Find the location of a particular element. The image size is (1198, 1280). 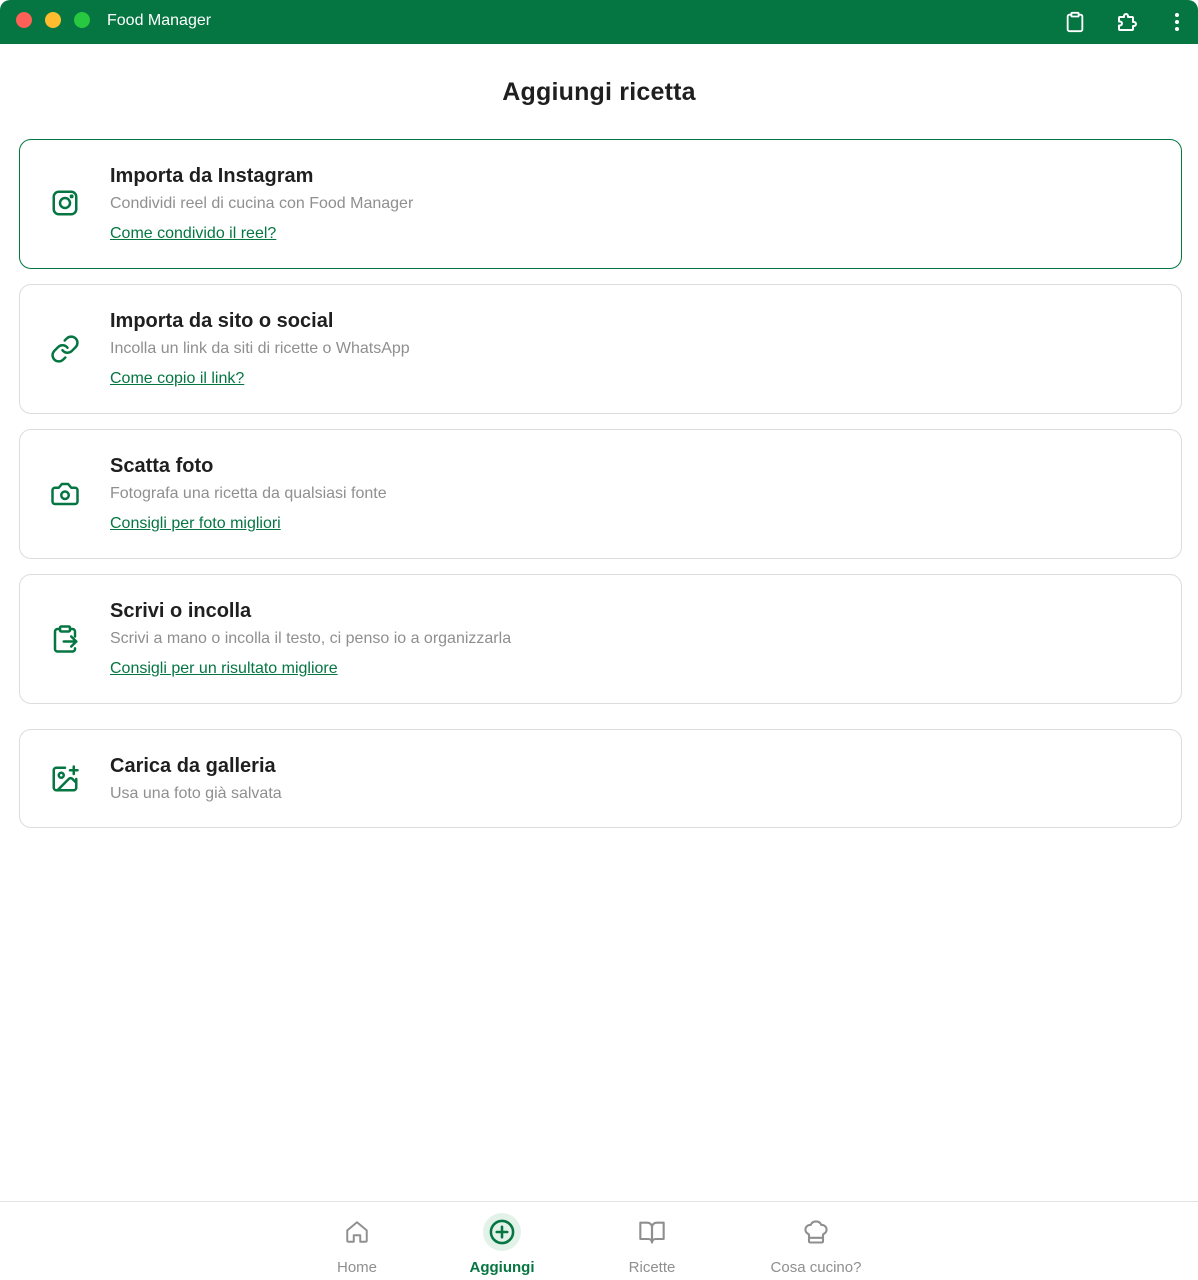

nav-label: Cosa cucino? is located at coordinates (816, 1267).